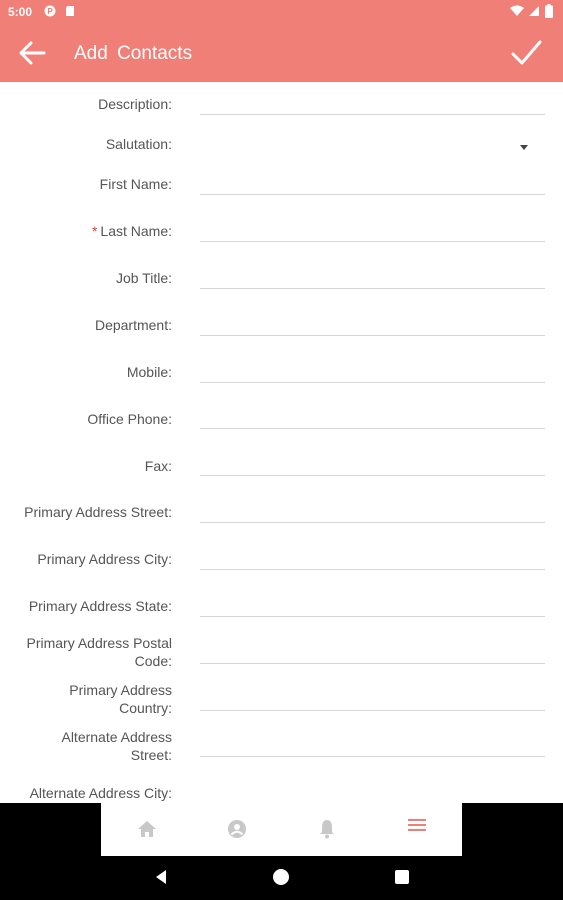 The height and width of the screenshot is (900, 563). What do you see at coordinates (99, 652) in the screenshot?
I see `primary-postal-code-label: Primary Address Postal Code:` at bounding box center [99, 652].